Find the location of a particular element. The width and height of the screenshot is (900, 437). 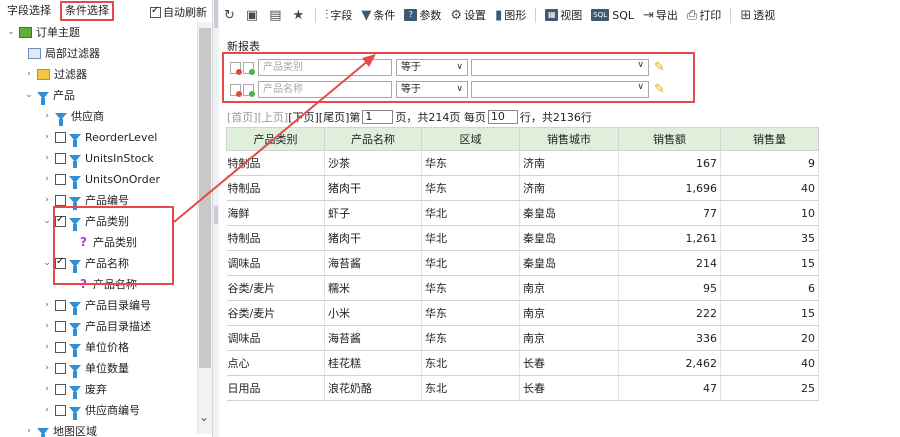

table-row: 特制品 猪肉干 华北 秦皇岛 1,261 35 is located at coordinates (522, 238).